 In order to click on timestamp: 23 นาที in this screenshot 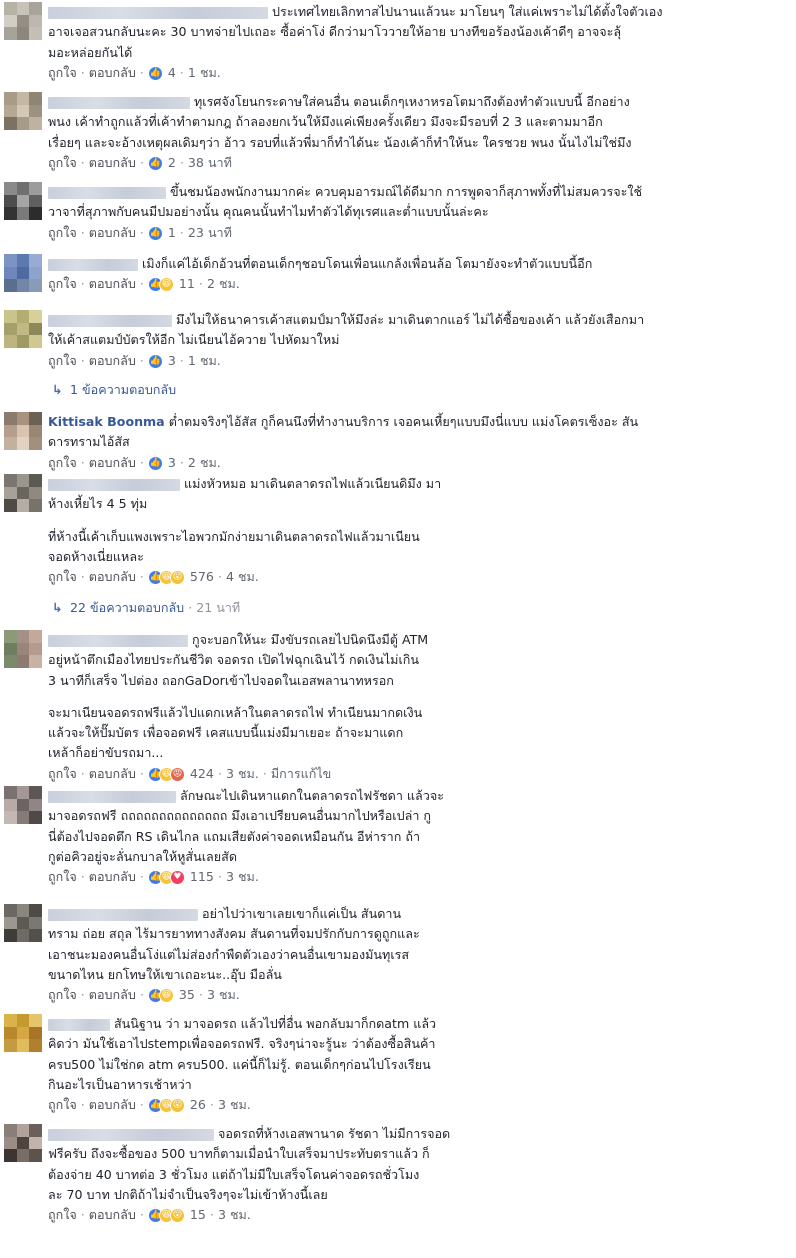, I will do `click(210, 232)`.